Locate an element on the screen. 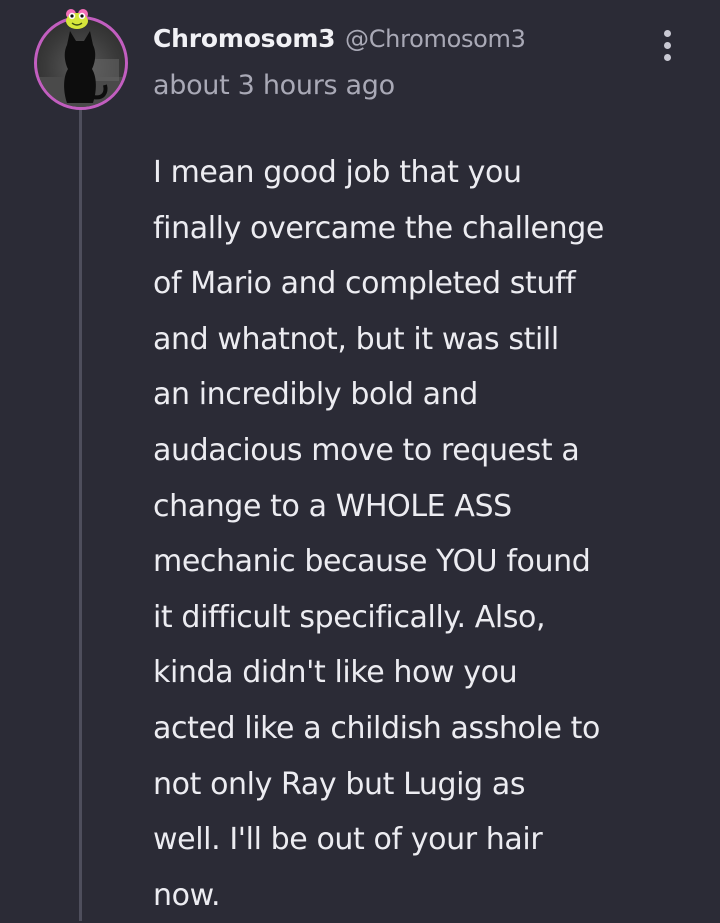  author-display-name: Chromosom3 is located at coordinates (244, 38).